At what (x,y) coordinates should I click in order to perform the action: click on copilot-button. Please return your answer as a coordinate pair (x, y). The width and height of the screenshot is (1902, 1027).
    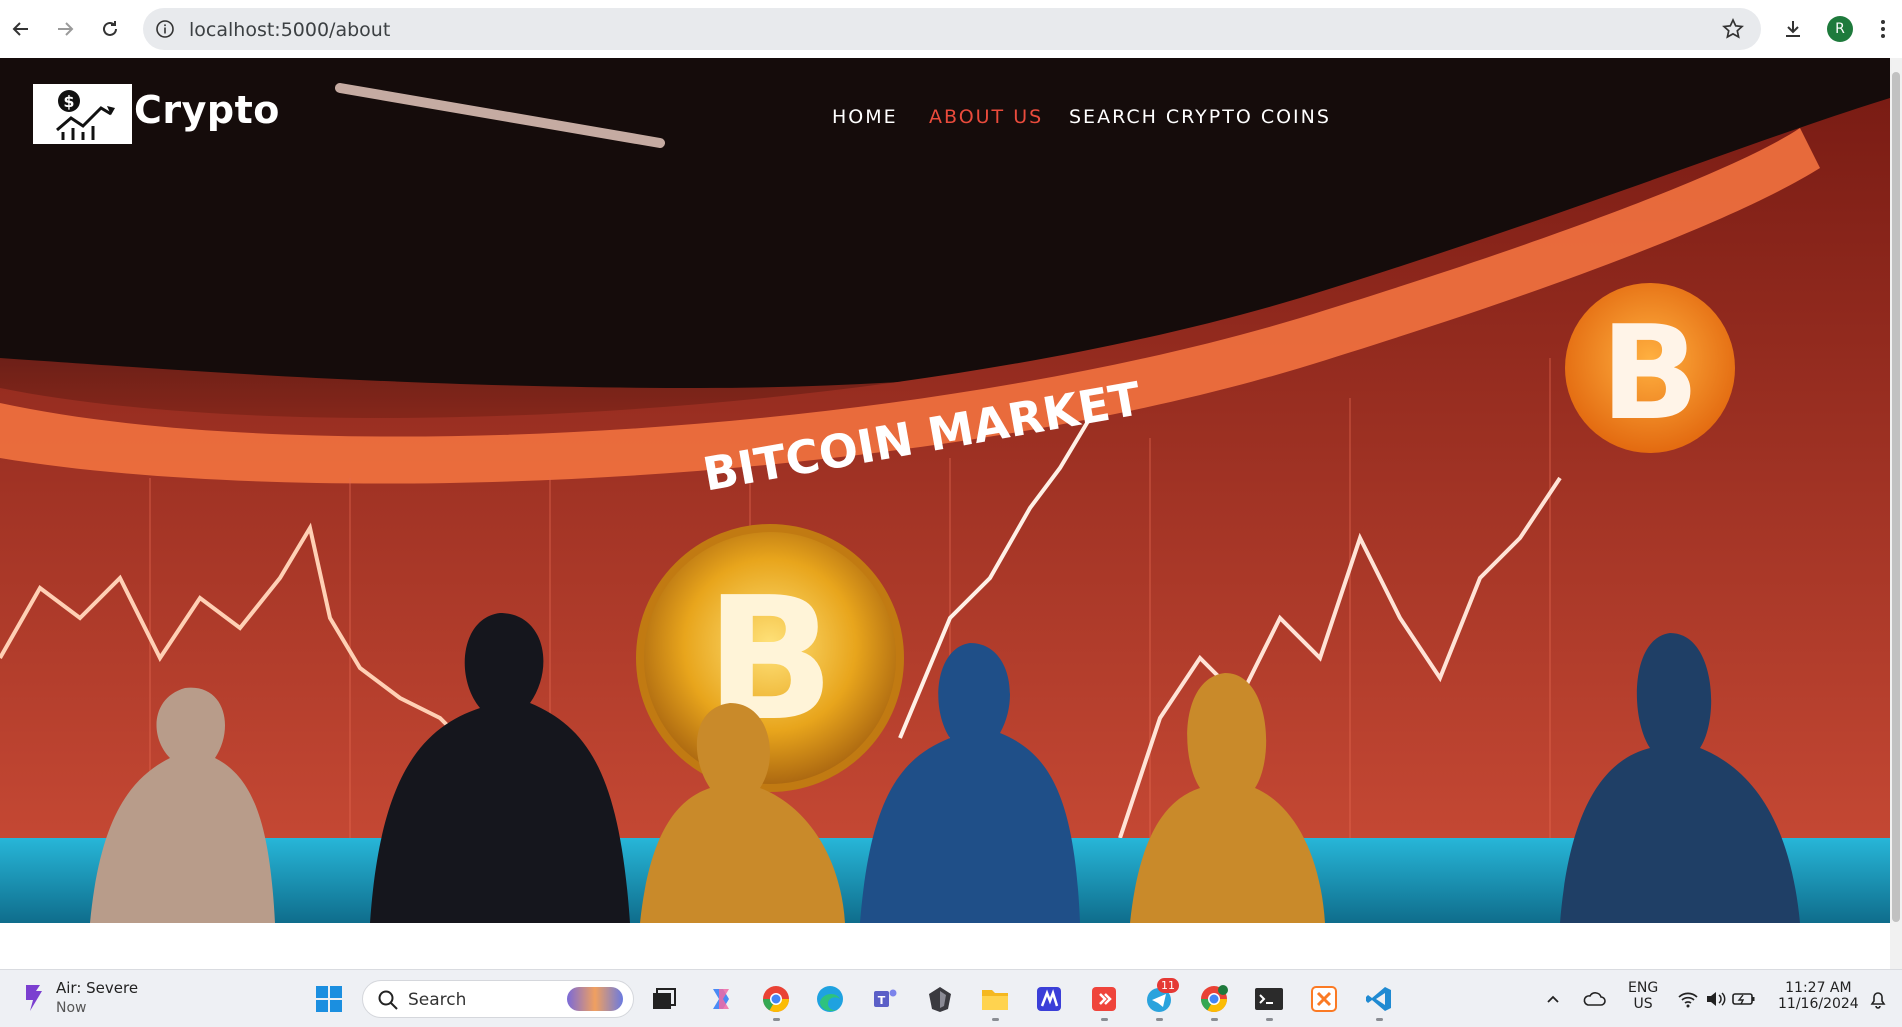
    Looking at the image, I should click on (721, 999).